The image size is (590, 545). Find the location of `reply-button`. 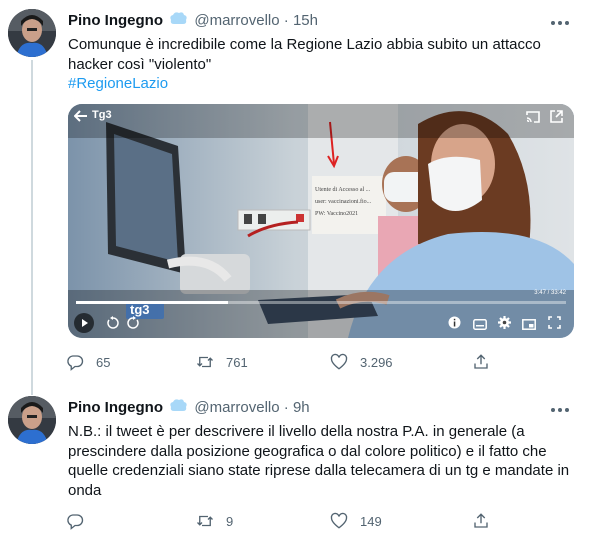

reply-button is located at coordinates (81, 521).